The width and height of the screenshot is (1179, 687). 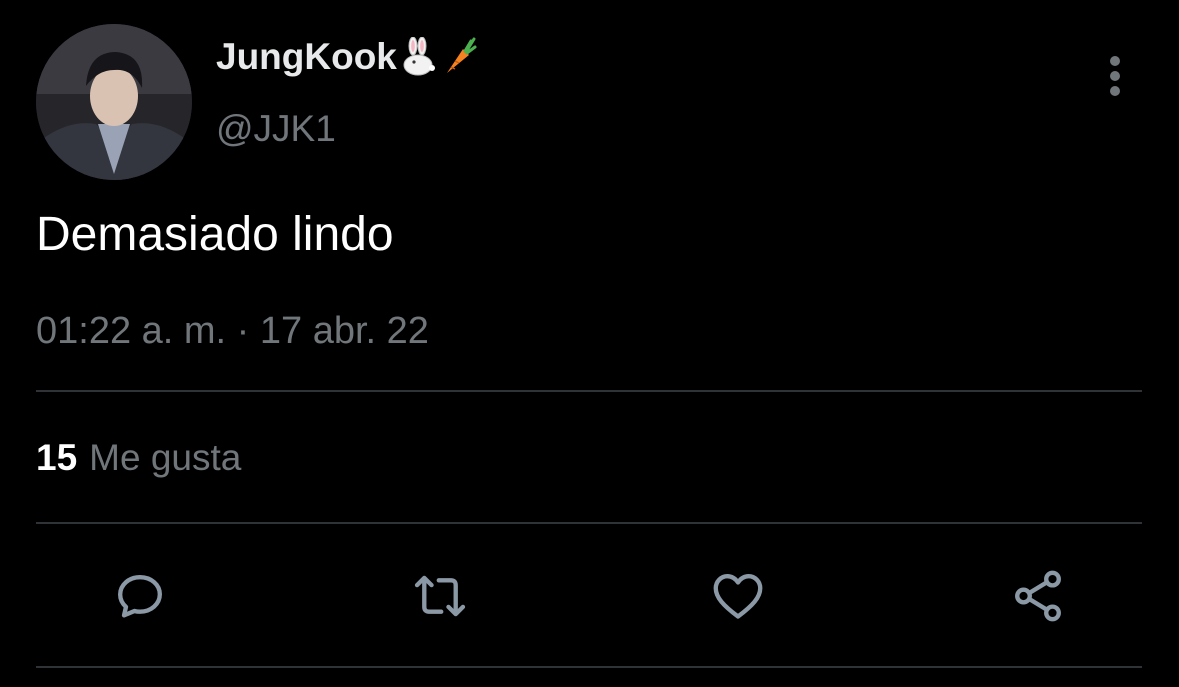 What do you see at coordinates (165, 457) in the screenshot?
I see `likes-label: Me gusta` at bounding box center [165, 457].